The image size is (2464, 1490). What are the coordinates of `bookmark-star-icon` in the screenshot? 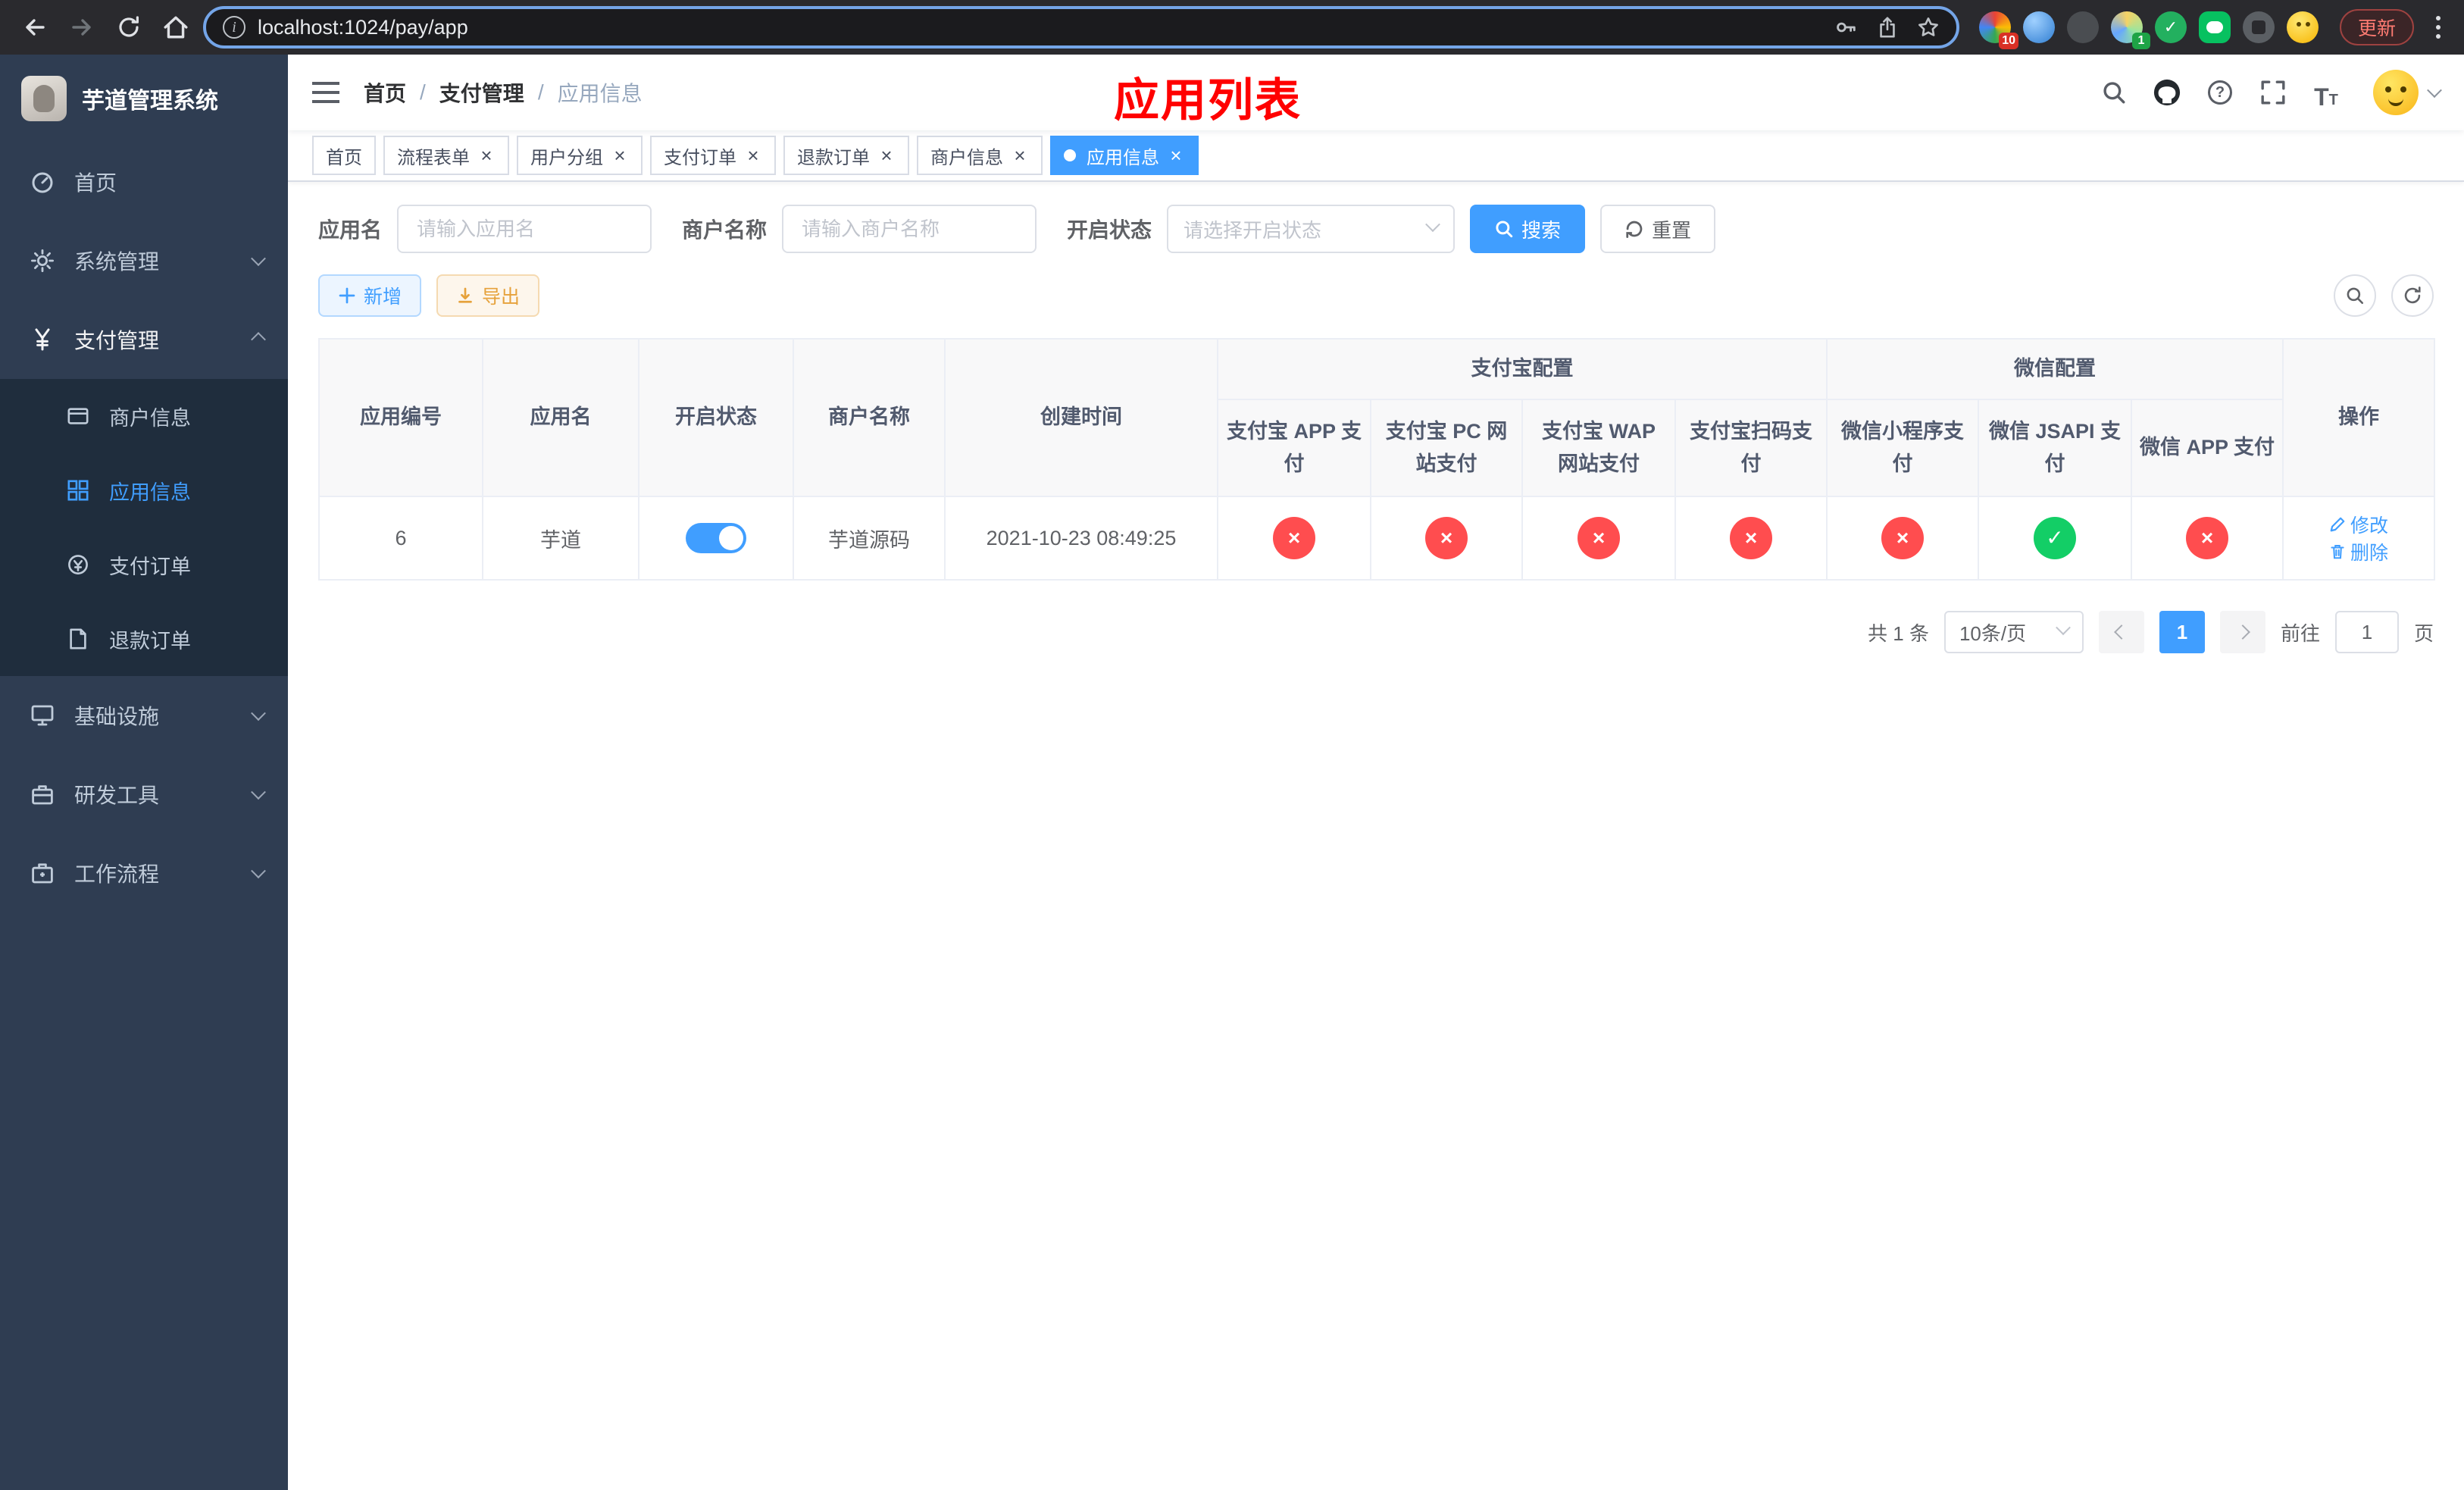 It's located at (1928, 28).